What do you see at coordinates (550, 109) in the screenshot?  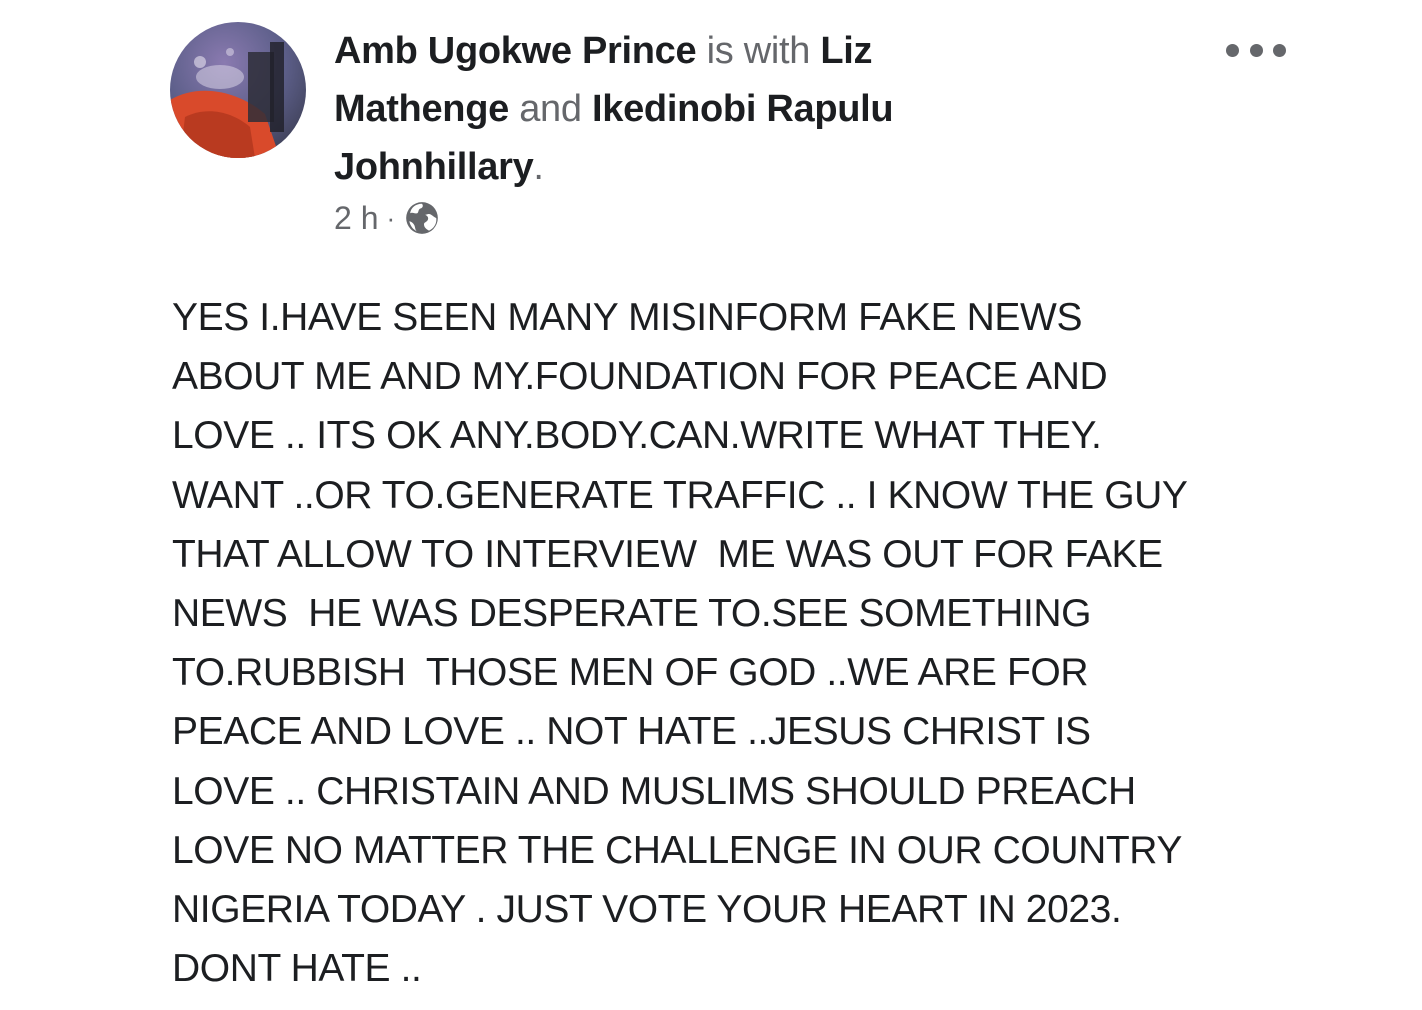 I see `and-text: and` at bounding box center [550, 109].